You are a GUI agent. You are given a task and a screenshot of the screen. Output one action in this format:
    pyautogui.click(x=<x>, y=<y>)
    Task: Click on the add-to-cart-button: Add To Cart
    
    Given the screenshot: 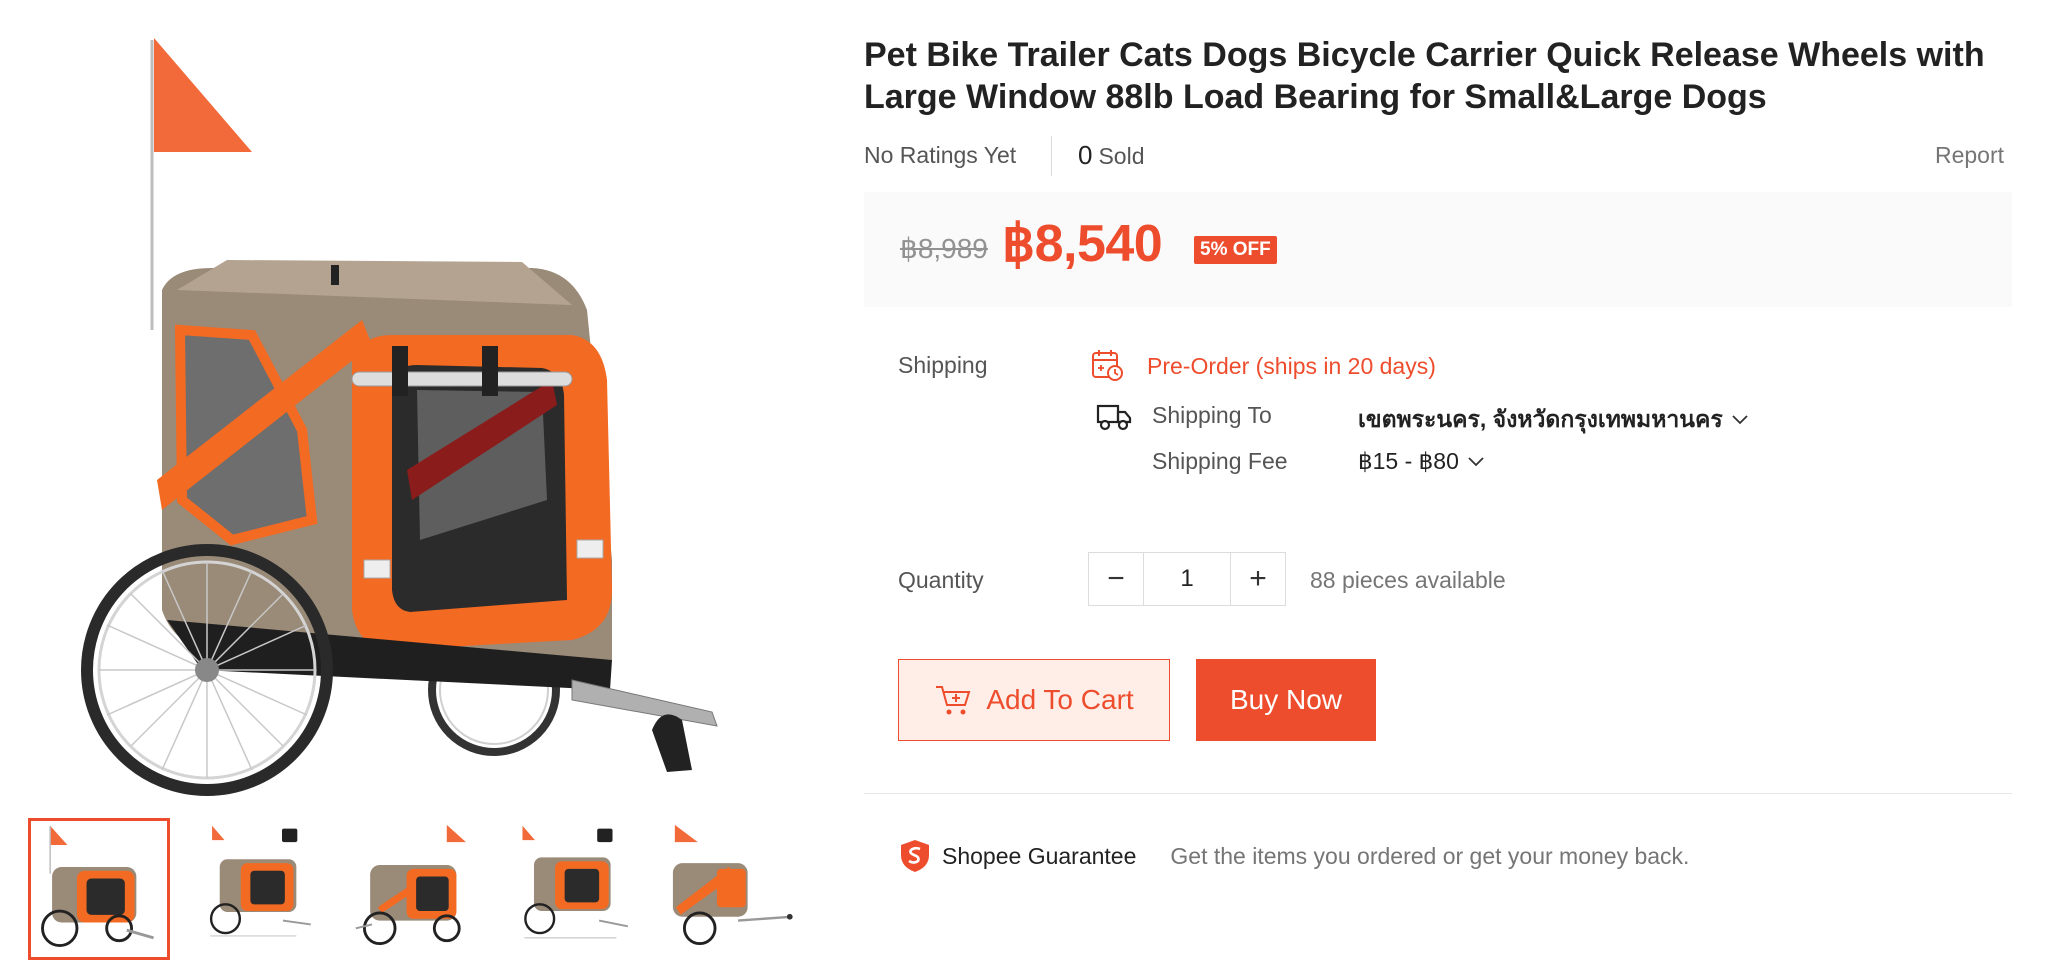 What is the action you would take?
    pyautogui.click(x=1034, y=700)
    